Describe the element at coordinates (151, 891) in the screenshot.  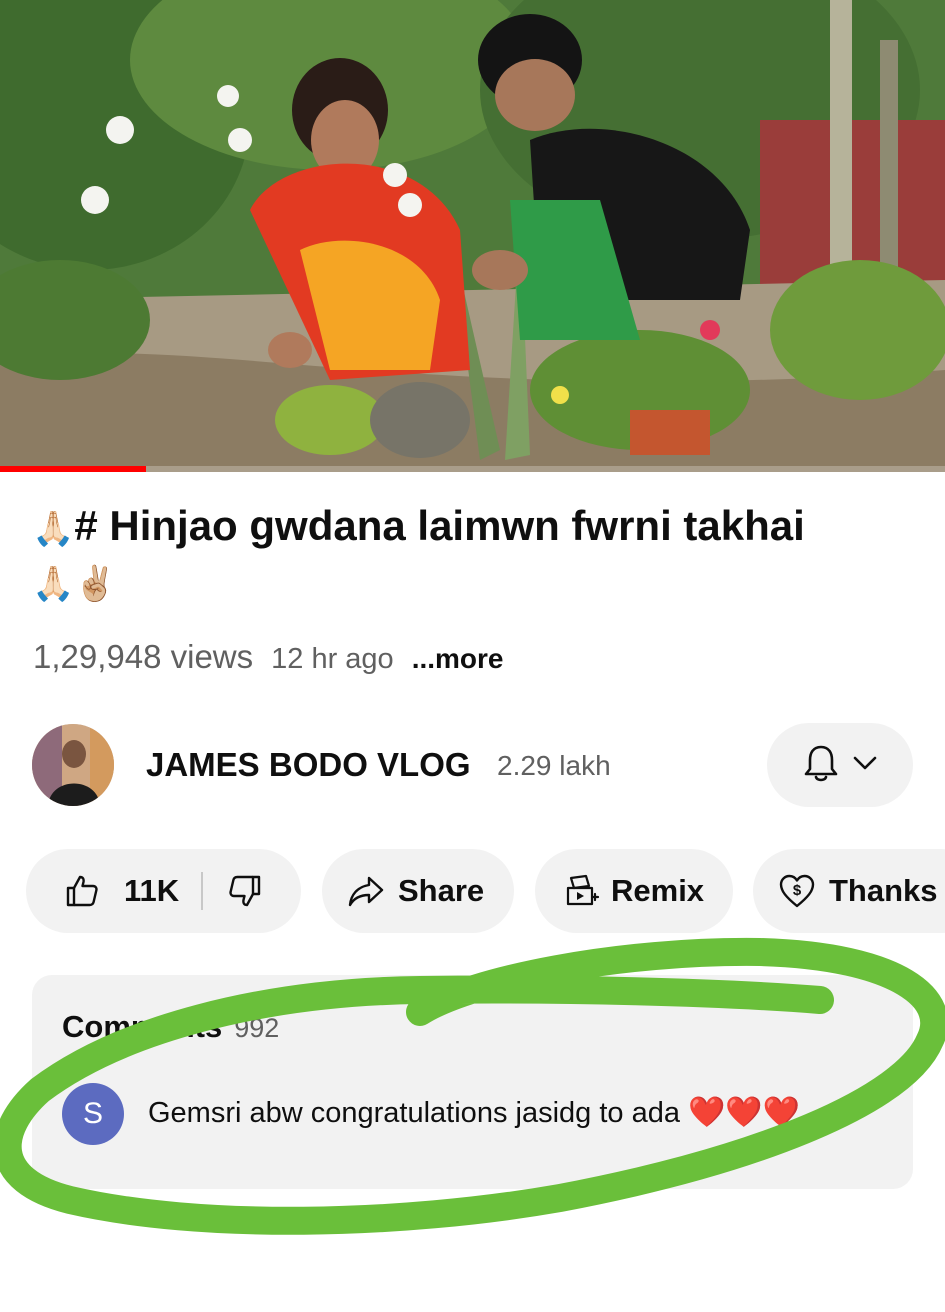
I see `like-count: 11K` at that location.